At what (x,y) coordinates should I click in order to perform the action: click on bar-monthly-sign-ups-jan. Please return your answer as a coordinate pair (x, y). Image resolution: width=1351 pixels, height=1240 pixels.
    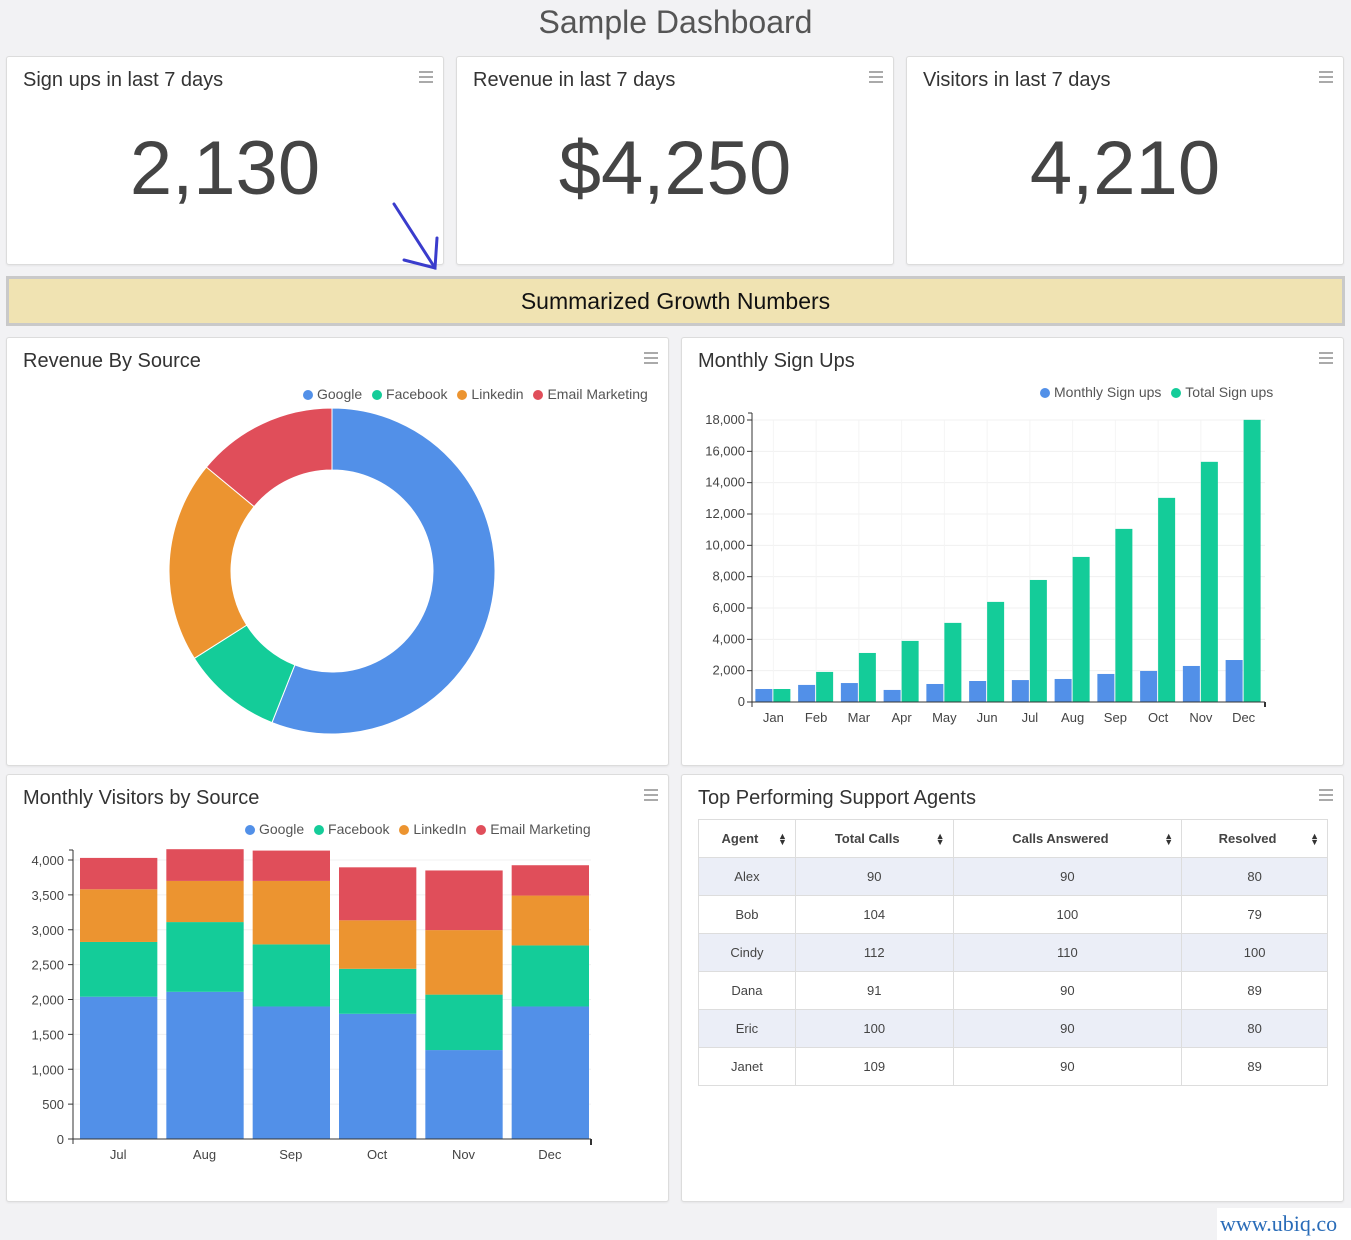
    Looking at the image, I should click on (764, 695).